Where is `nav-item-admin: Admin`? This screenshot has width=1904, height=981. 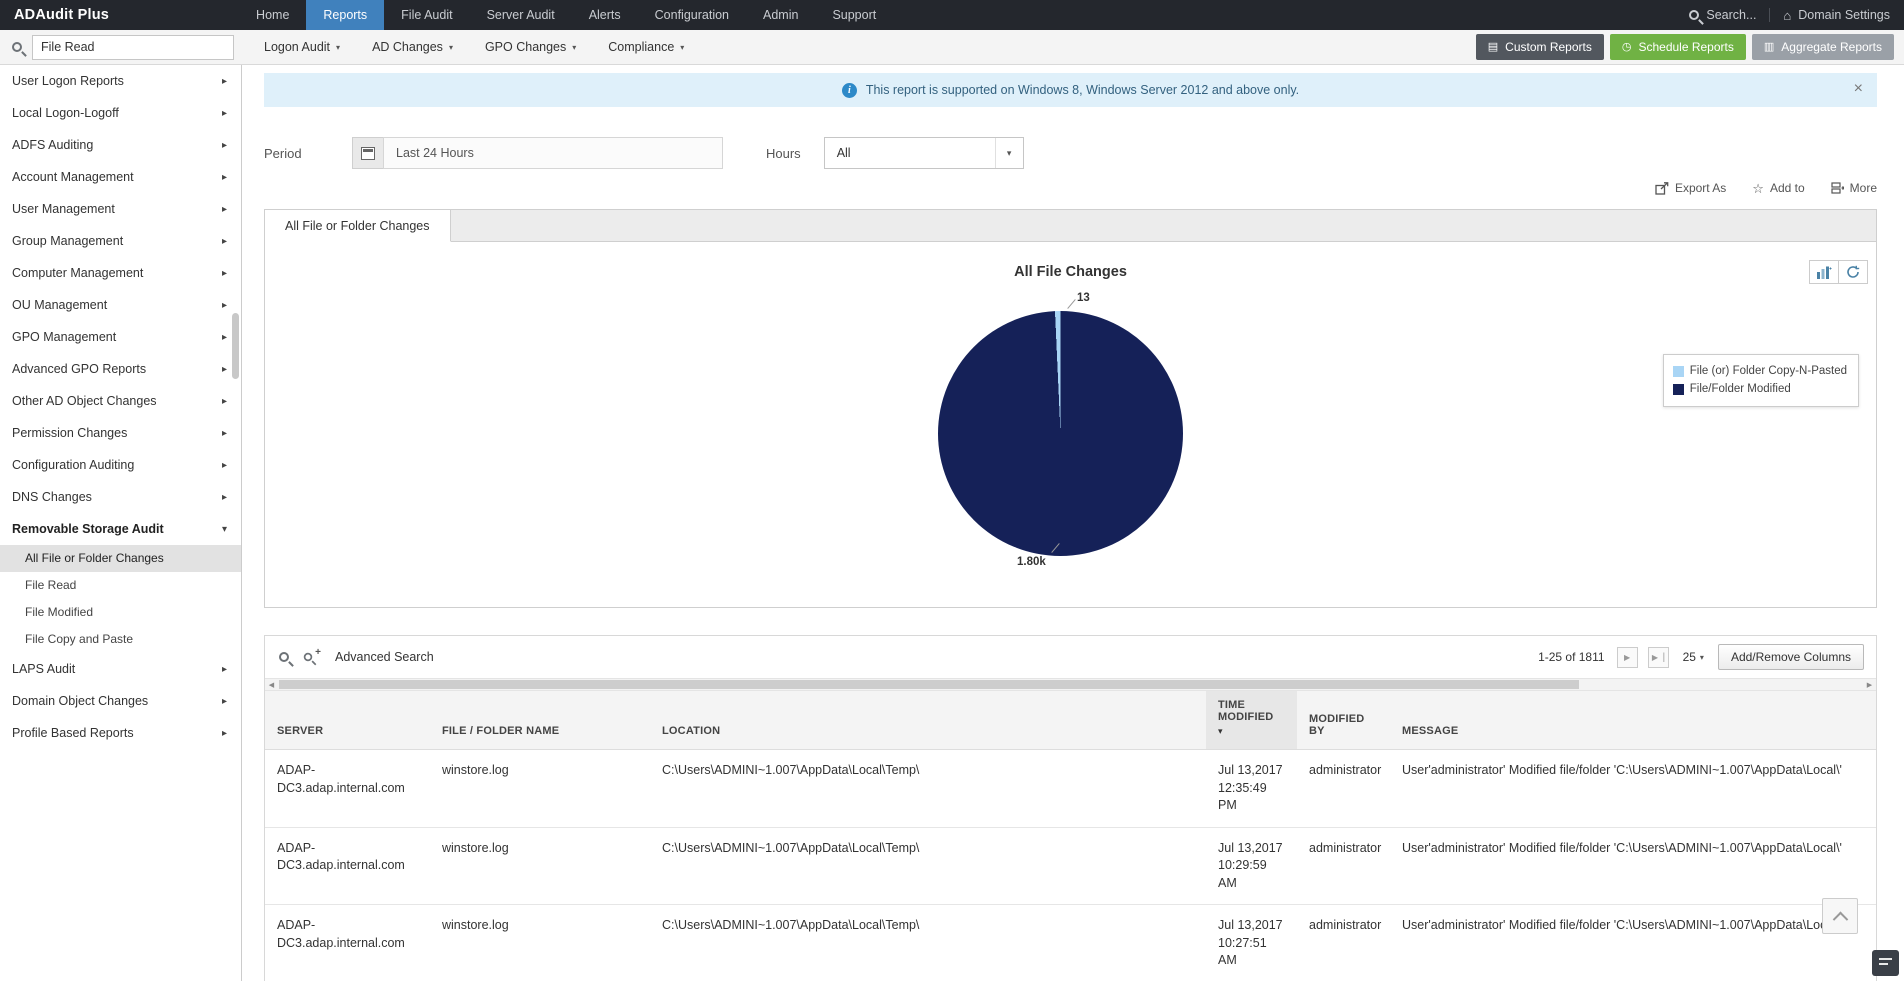 nav-item-admin: Admin is located at coordinates (780, 15).